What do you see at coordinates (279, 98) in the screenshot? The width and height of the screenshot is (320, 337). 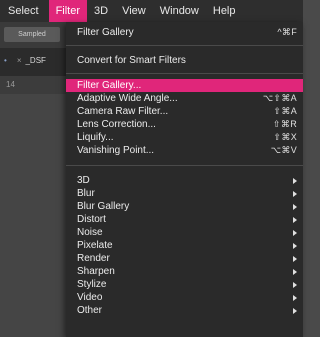 I see `menu-item-shortcut: ⌥⇧⌘A` at bounding box center [279, 98].